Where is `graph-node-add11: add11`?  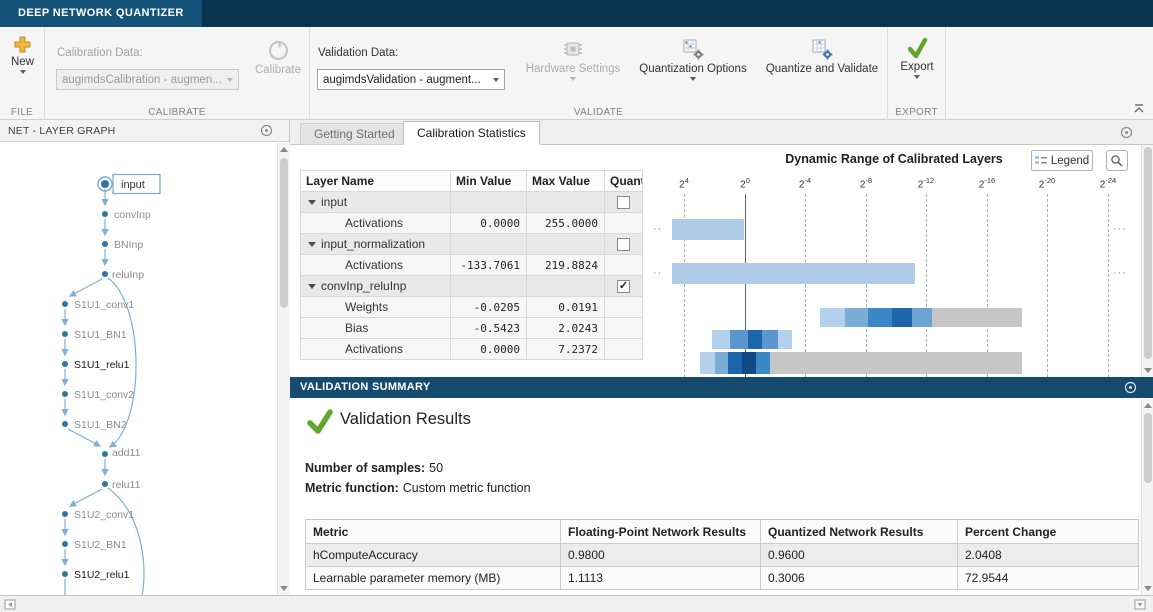 graph-node-add11: add11 is located at coordinates (121, 453).